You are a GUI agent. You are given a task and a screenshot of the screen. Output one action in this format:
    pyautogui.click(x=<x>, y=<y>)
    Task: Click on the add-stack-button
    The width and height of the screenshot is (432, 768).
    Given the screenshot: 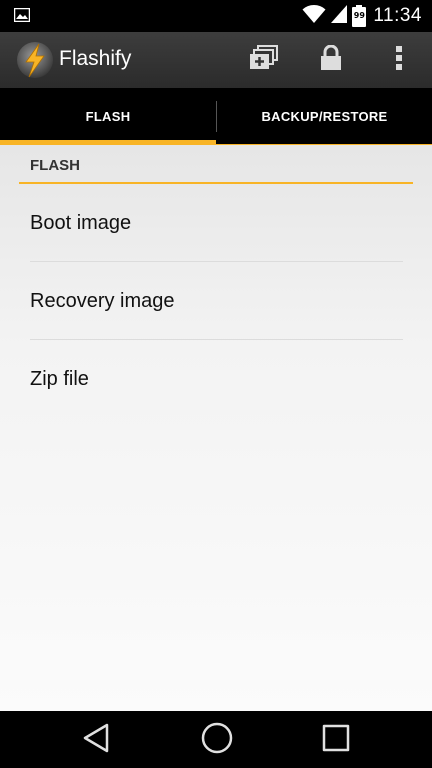 What is the action you would take?
    pyautogui.click(x=264, y=60)
    